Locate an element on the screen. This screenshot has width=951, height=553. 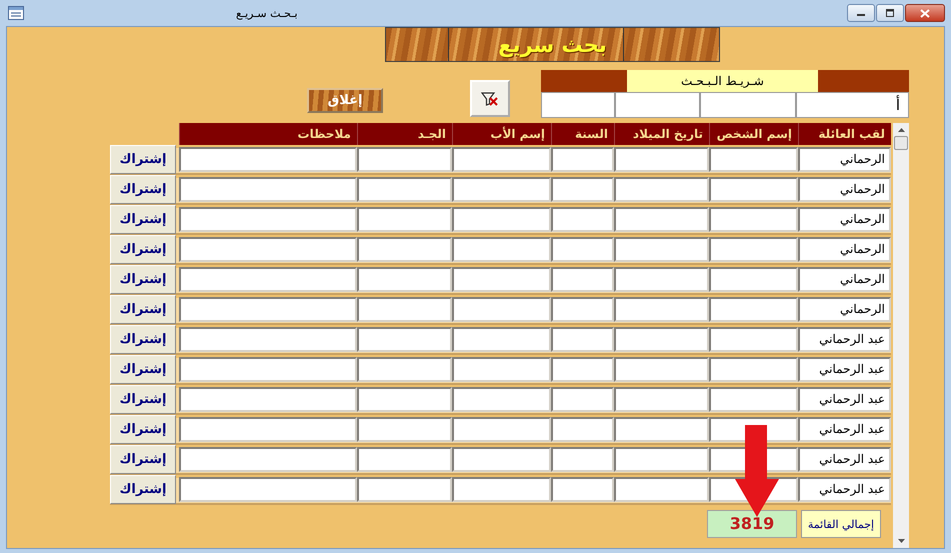
maximize-button is located at coordinates (890, 13).